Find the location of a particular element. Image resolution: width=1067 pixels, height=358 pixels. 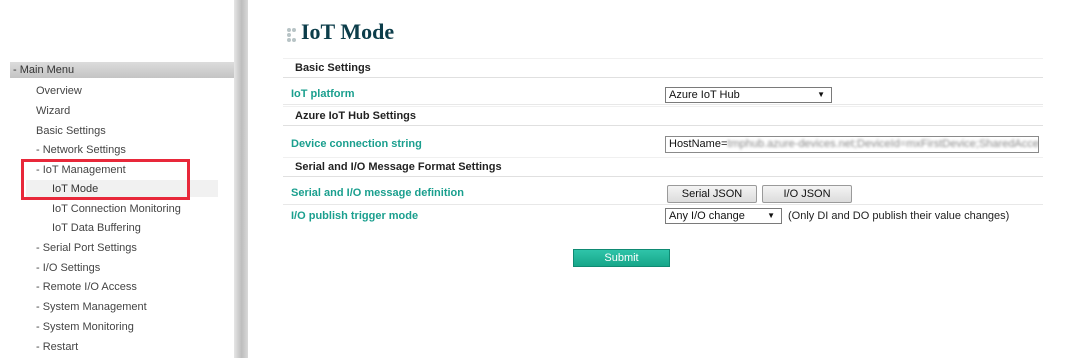

sidebar-item-overview: Overview is located at coordinates (59, 91).